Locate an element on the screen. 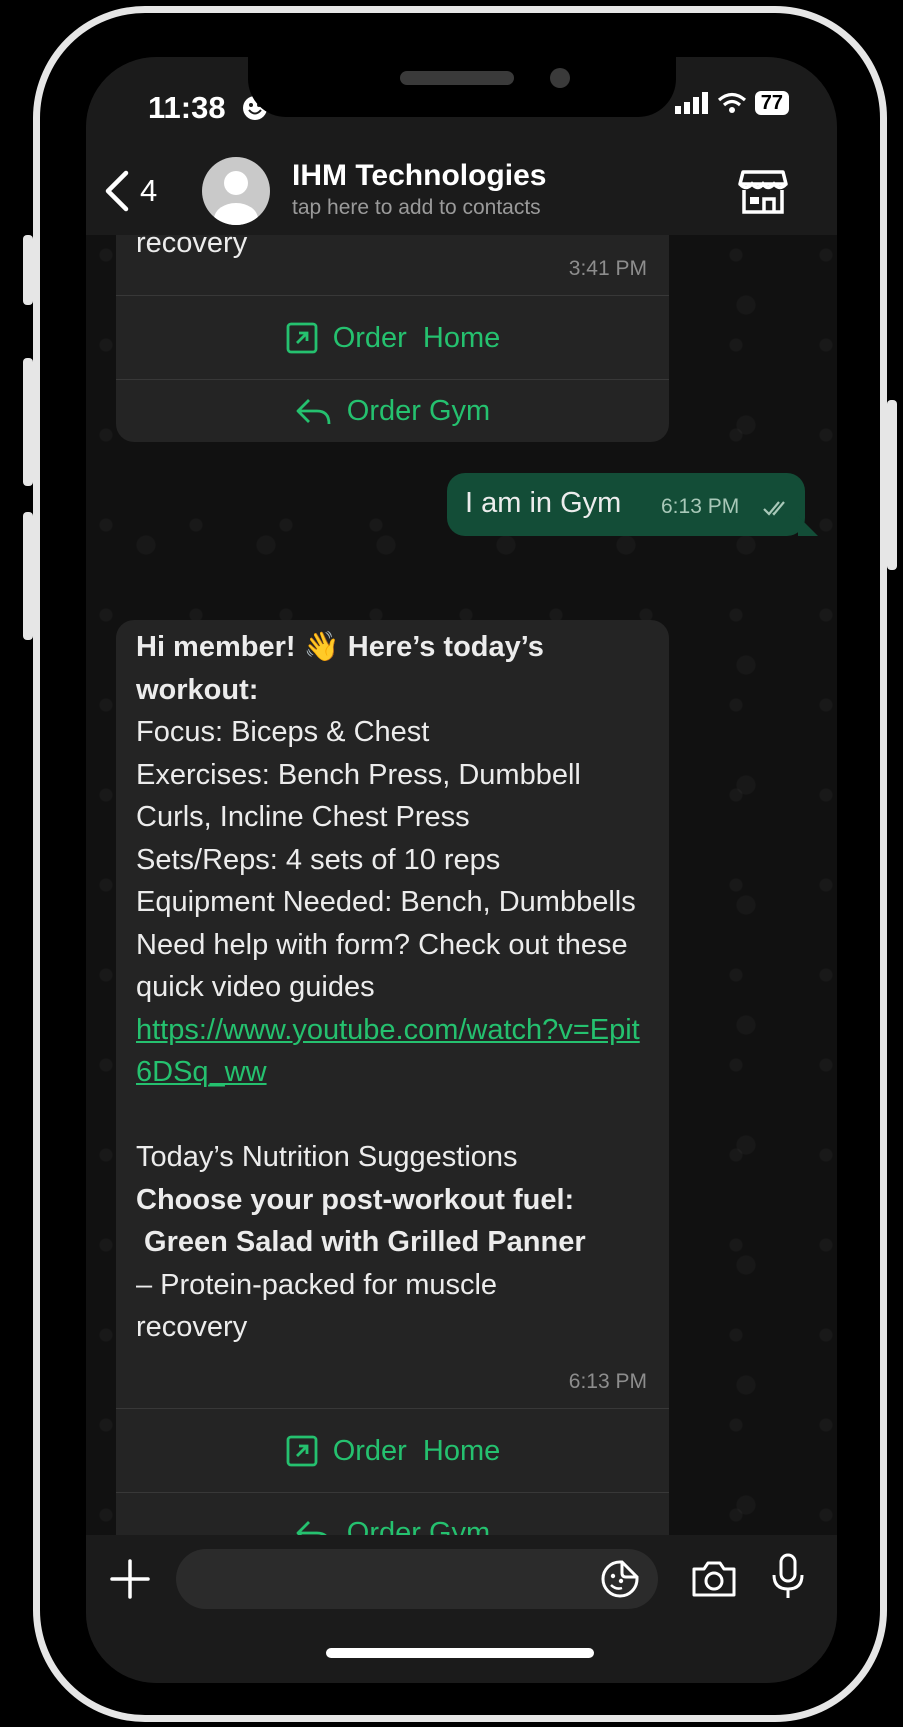 The width and height of the screenshot is (903, 1727). focus-line: Focus: Biceps & Chest is located at coordinates (283, 732).